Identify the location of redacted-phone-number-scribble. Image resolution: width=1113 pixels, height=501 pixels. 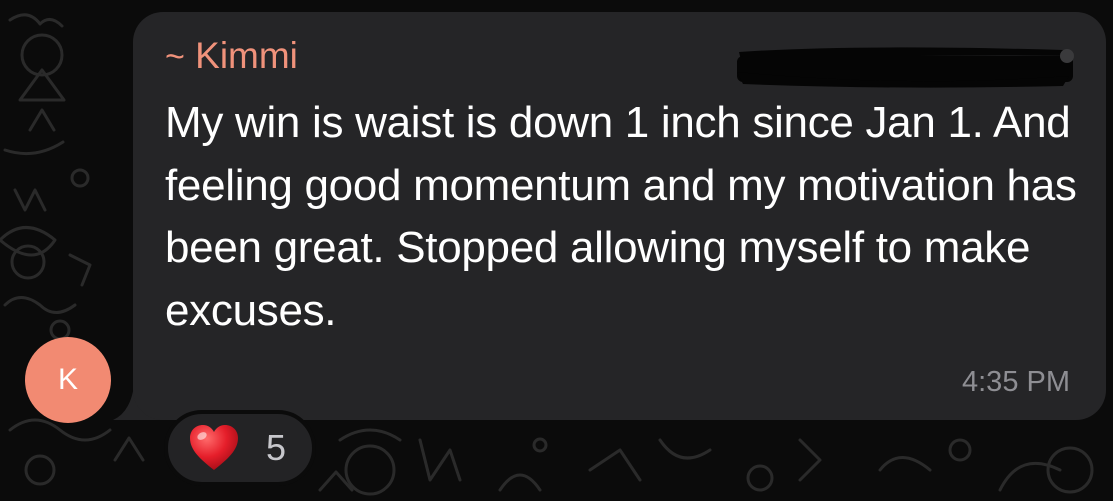
(905, 67).